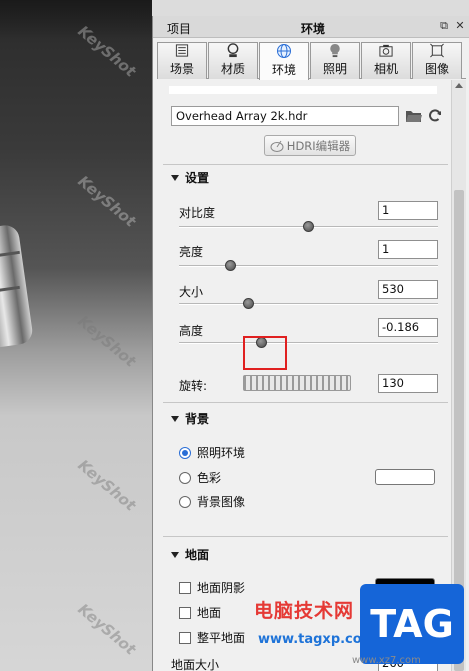 The image size is (469, 671). Describe the element at coordinates (182, 60) in the screenshot. I see `tab-scene: 场景` at that location.